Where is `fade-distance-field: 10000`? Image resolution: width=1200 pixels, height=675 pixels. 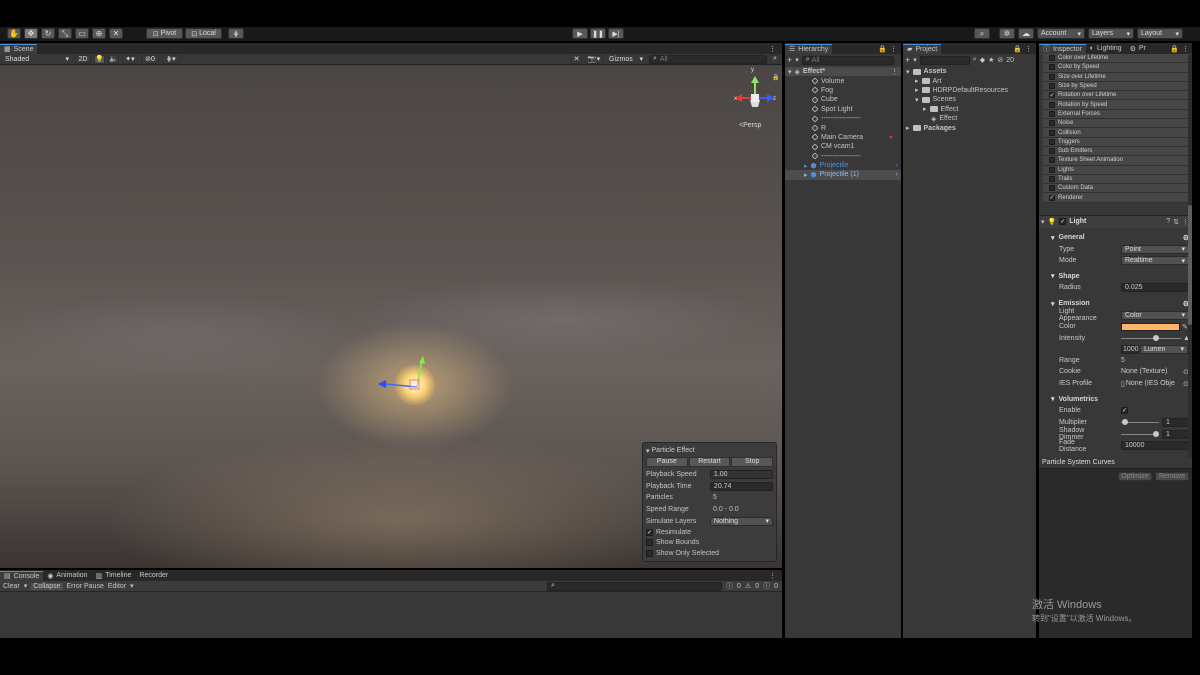
fade-distance-field: 10000 is located at coordinates (1155, 446).